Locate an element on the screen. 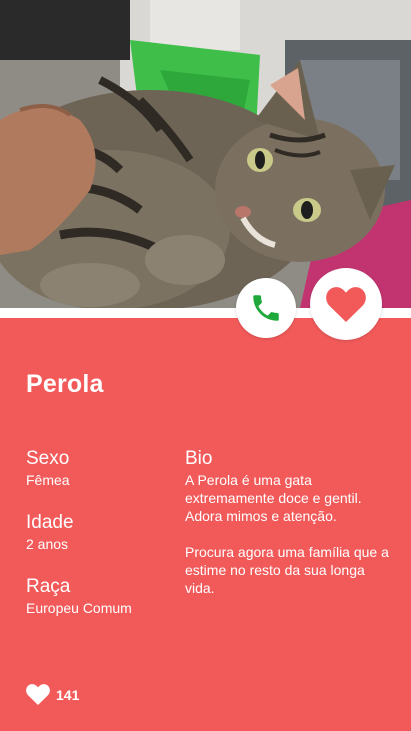 Image resolution: width=411 pixels, height=731 pixels. idade-field: Idade 2 anos is located at coordinates (101, 544).